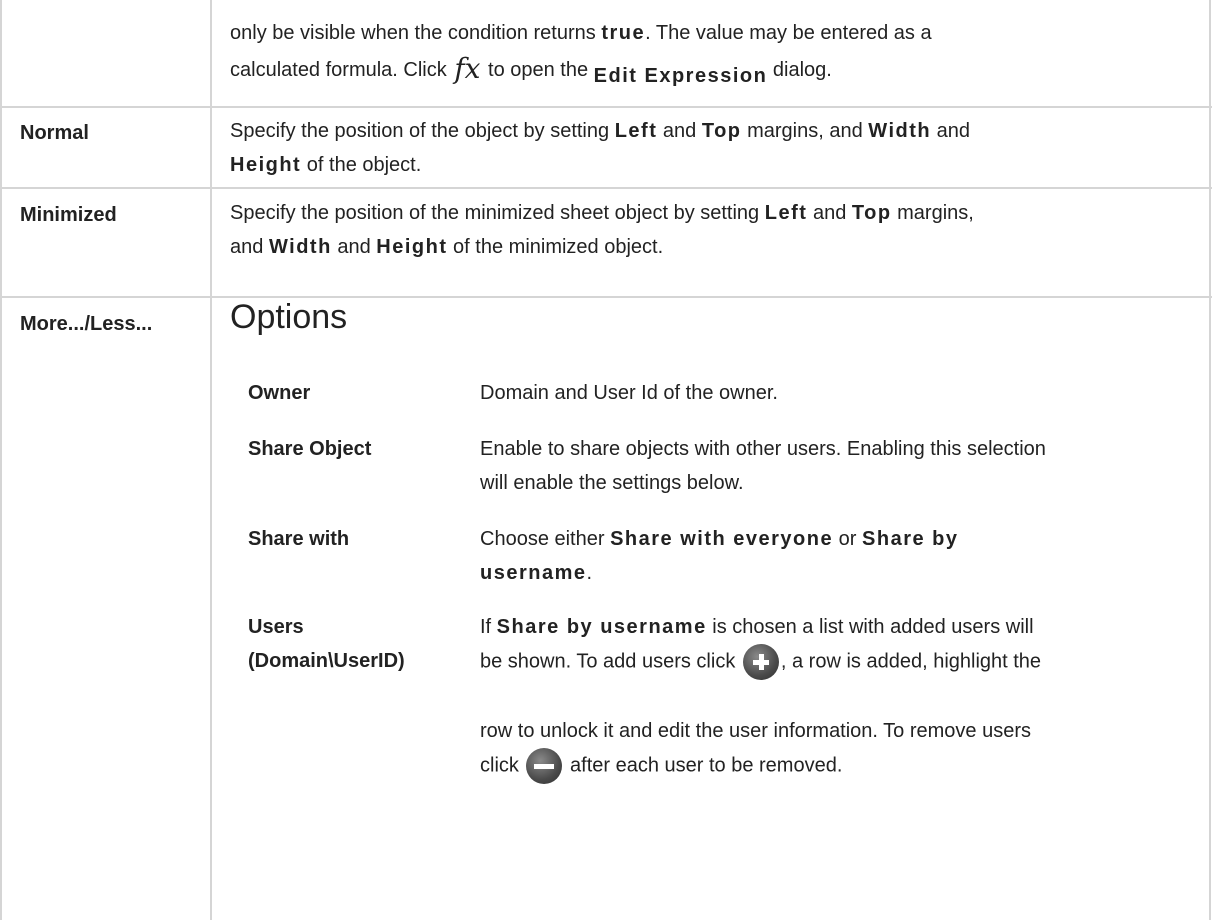 Image resolution: width=1212 pixels, height=920 pixels. What do you see at coordinates (555, 247) in the screenshot?
I see `text: of the minimized object.` at bounding box center [555, 247].